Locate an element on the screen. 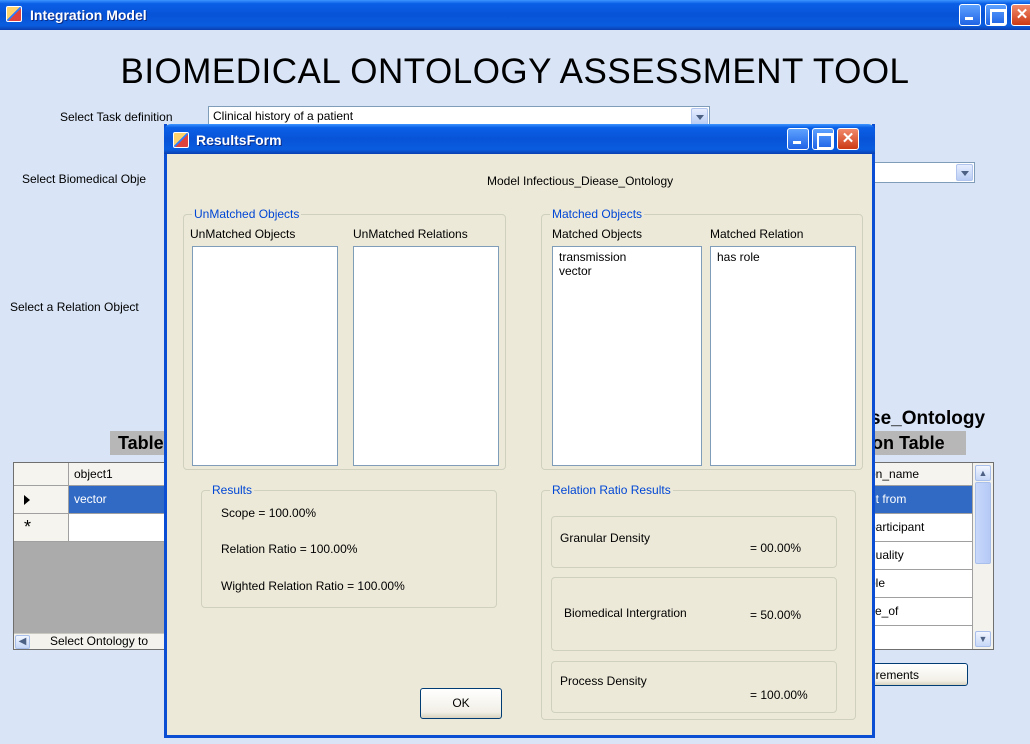 This screenshot has width=1030, height=744. maximize-button is located at coordinates (996, 15).